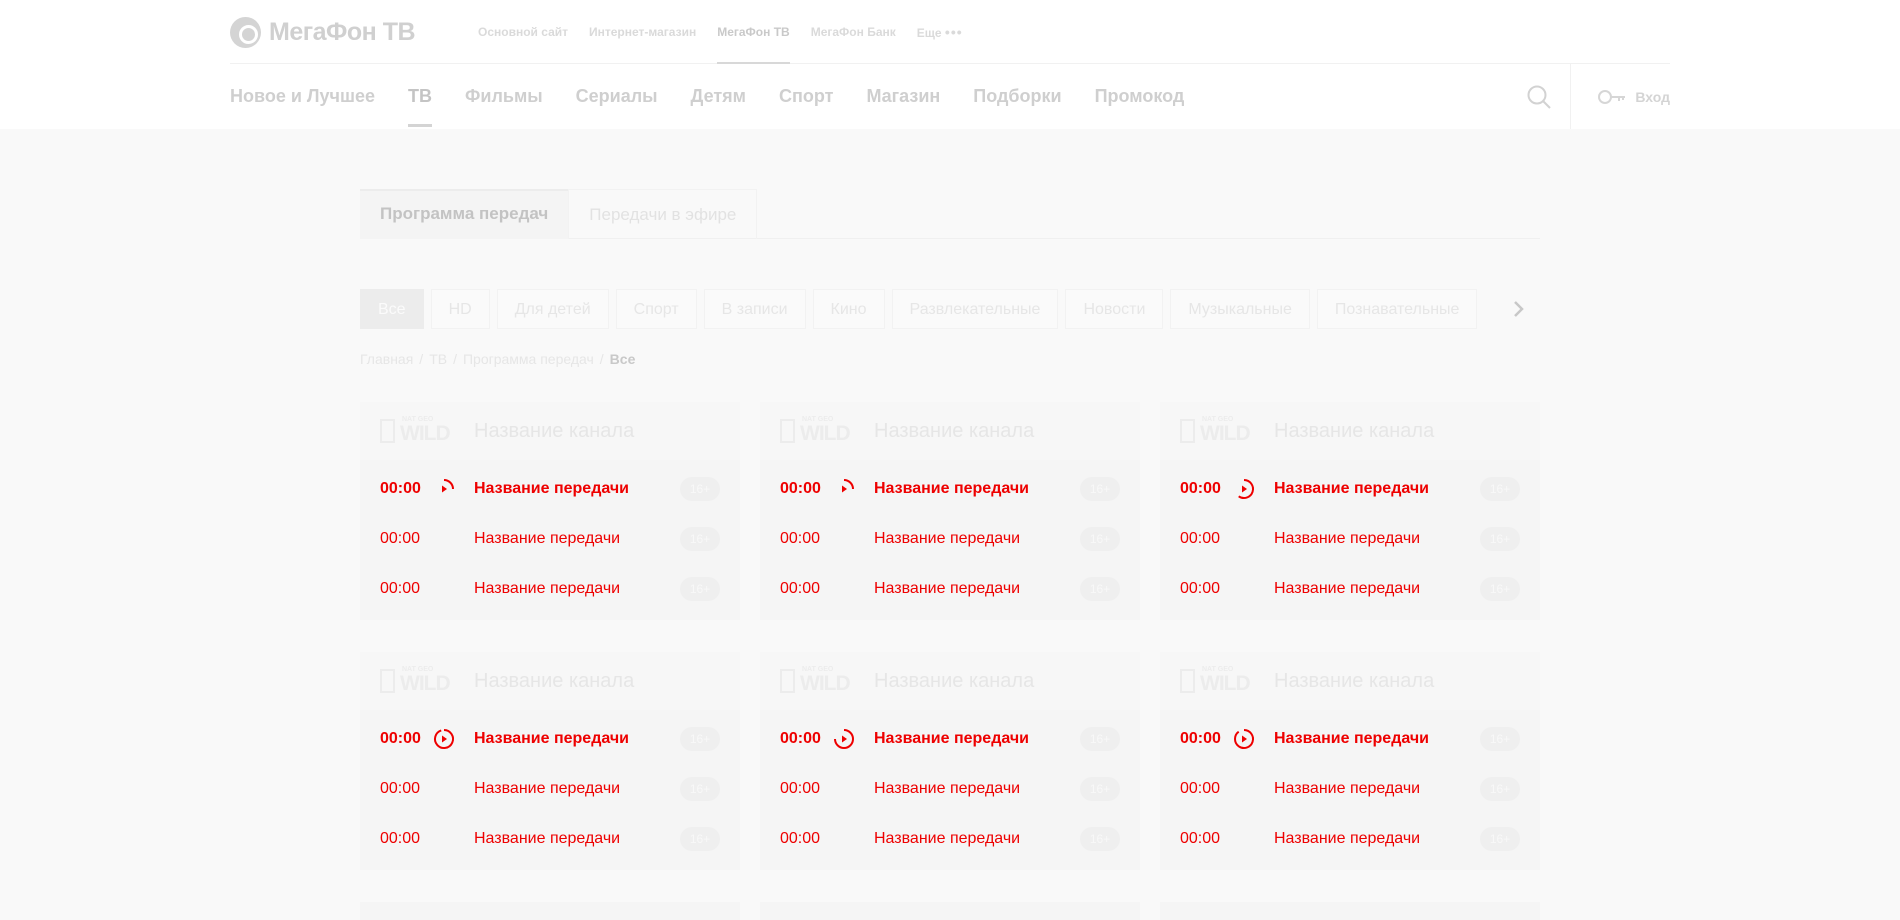 The height and width of the screenshot is (920, 1900). Describe the element at coordinates (552, 309) in the screenshot. I see `filter-chip: Для детей` at that location.